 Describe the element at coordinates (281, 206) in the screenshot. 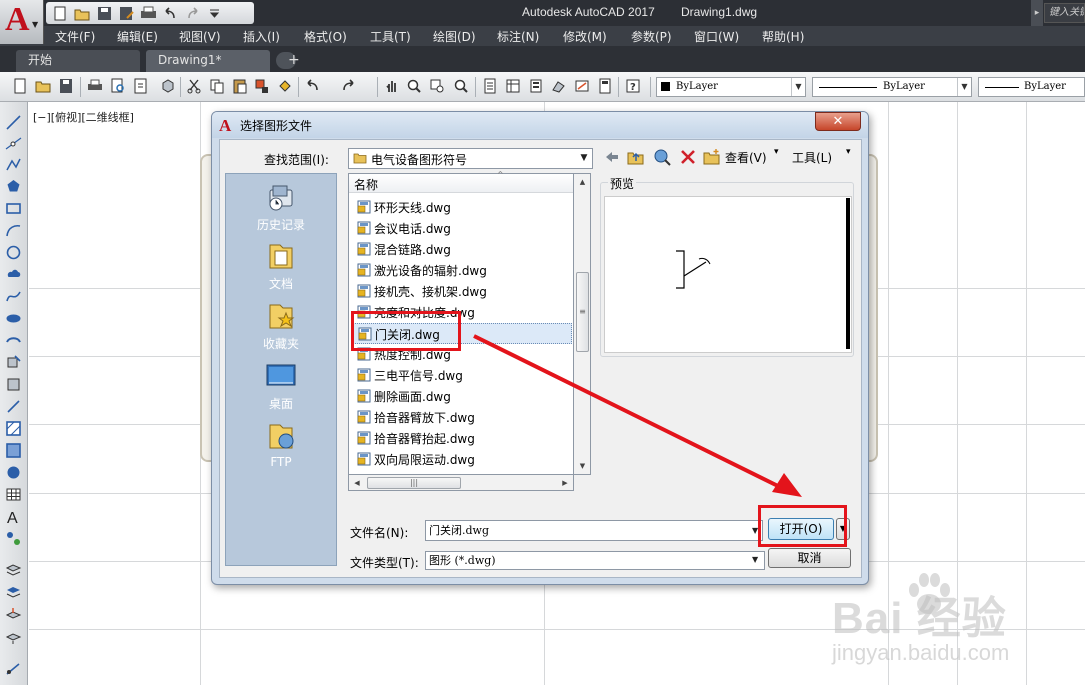

I see `place-history: 历史记录` at that location.